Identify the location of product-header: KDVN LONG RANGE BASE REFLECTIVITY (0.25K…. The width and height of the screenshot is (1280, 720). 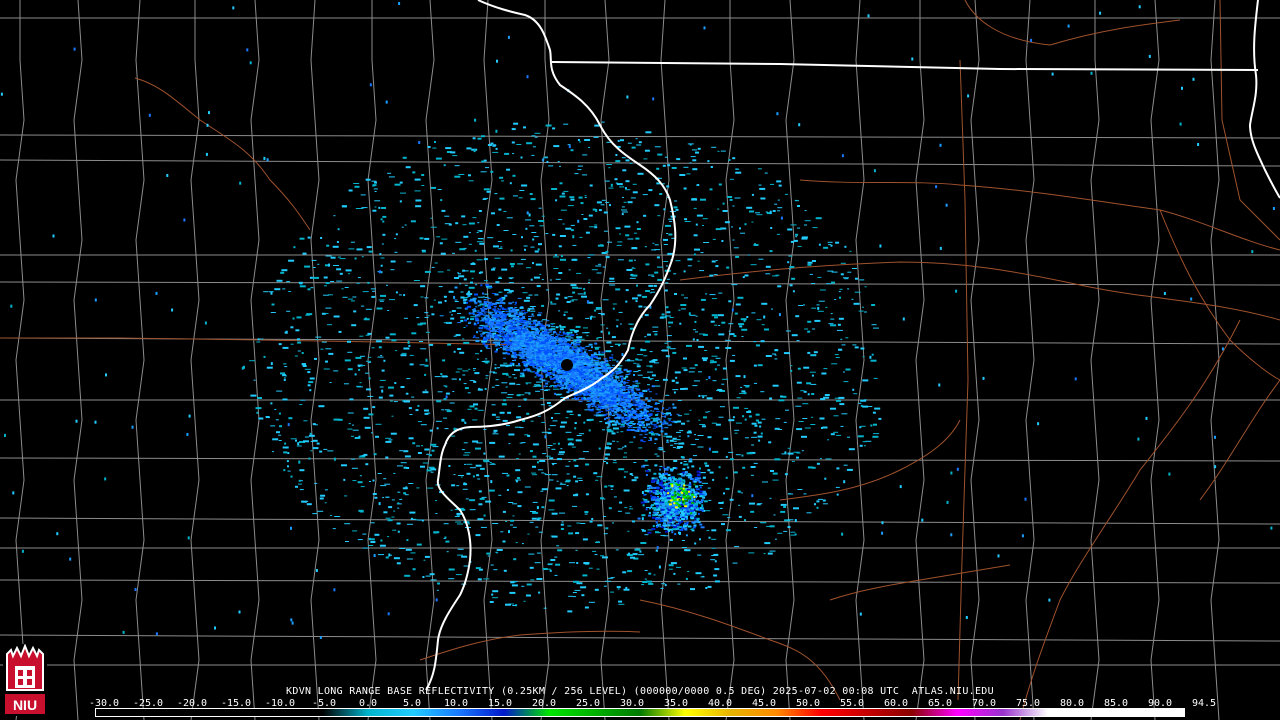
(640, 691).